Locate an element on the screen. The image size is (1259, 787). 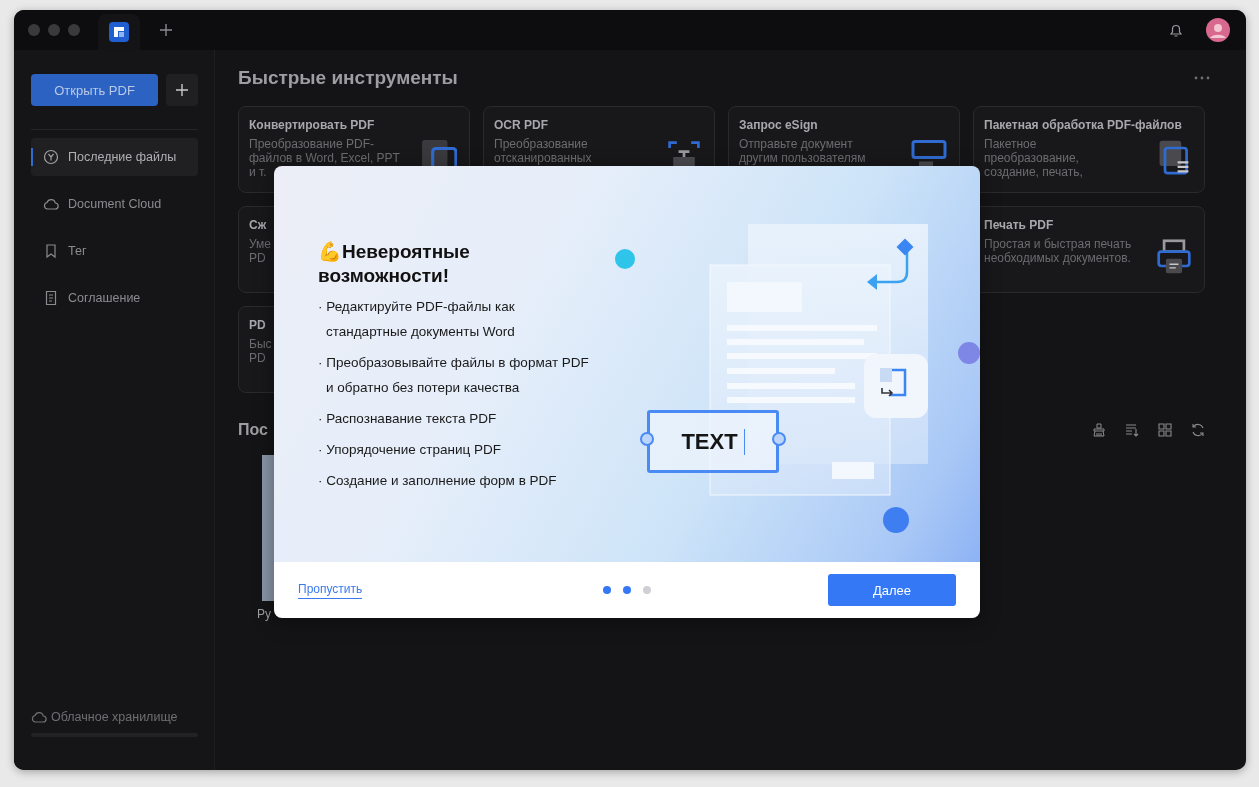
cloud-storage-item: Облачное хранилище is located at coordinates (114, 717).